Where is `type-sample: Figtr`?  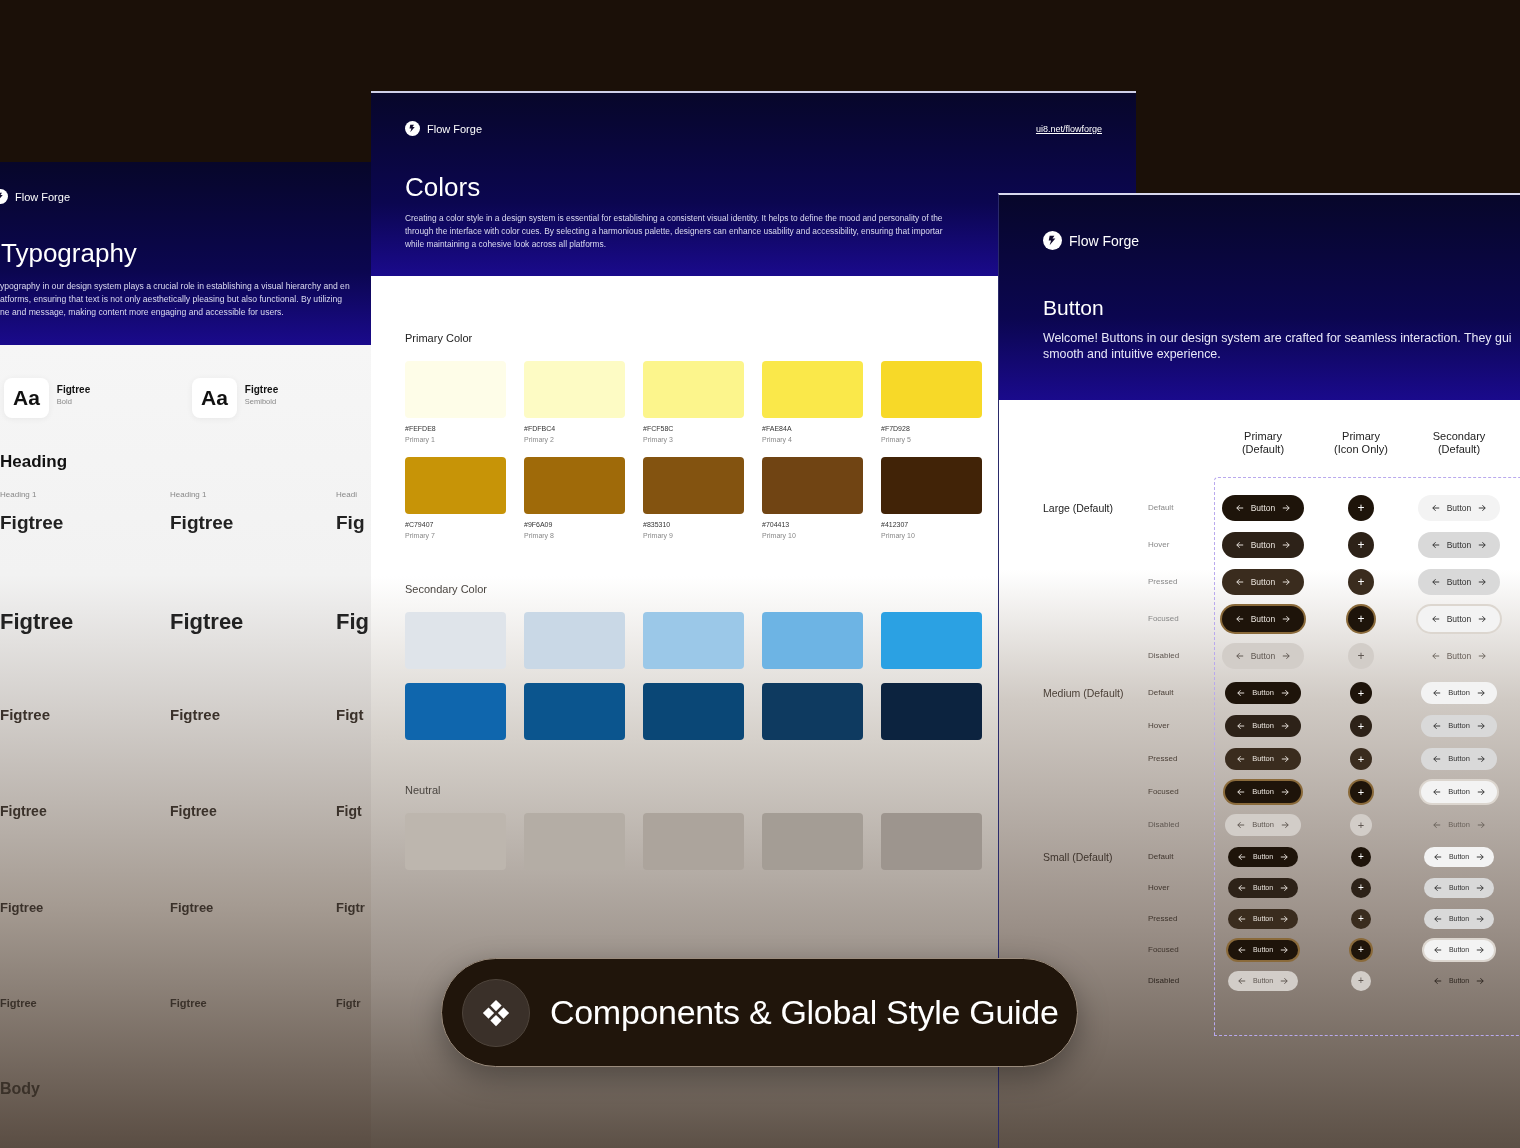 type-sample: Figtr is located at coordinates (351, 907).